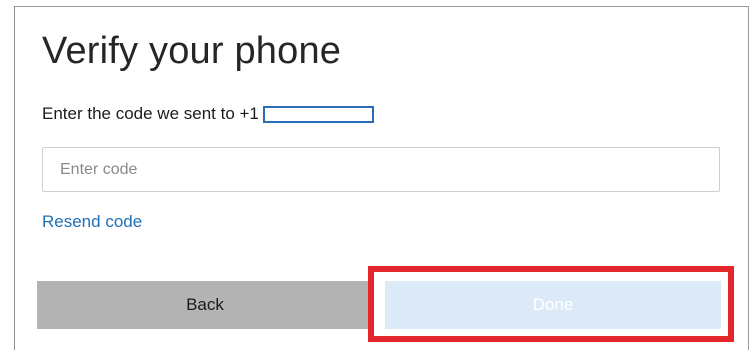  I want to click on dialog-frame-right, so click(748, 178).